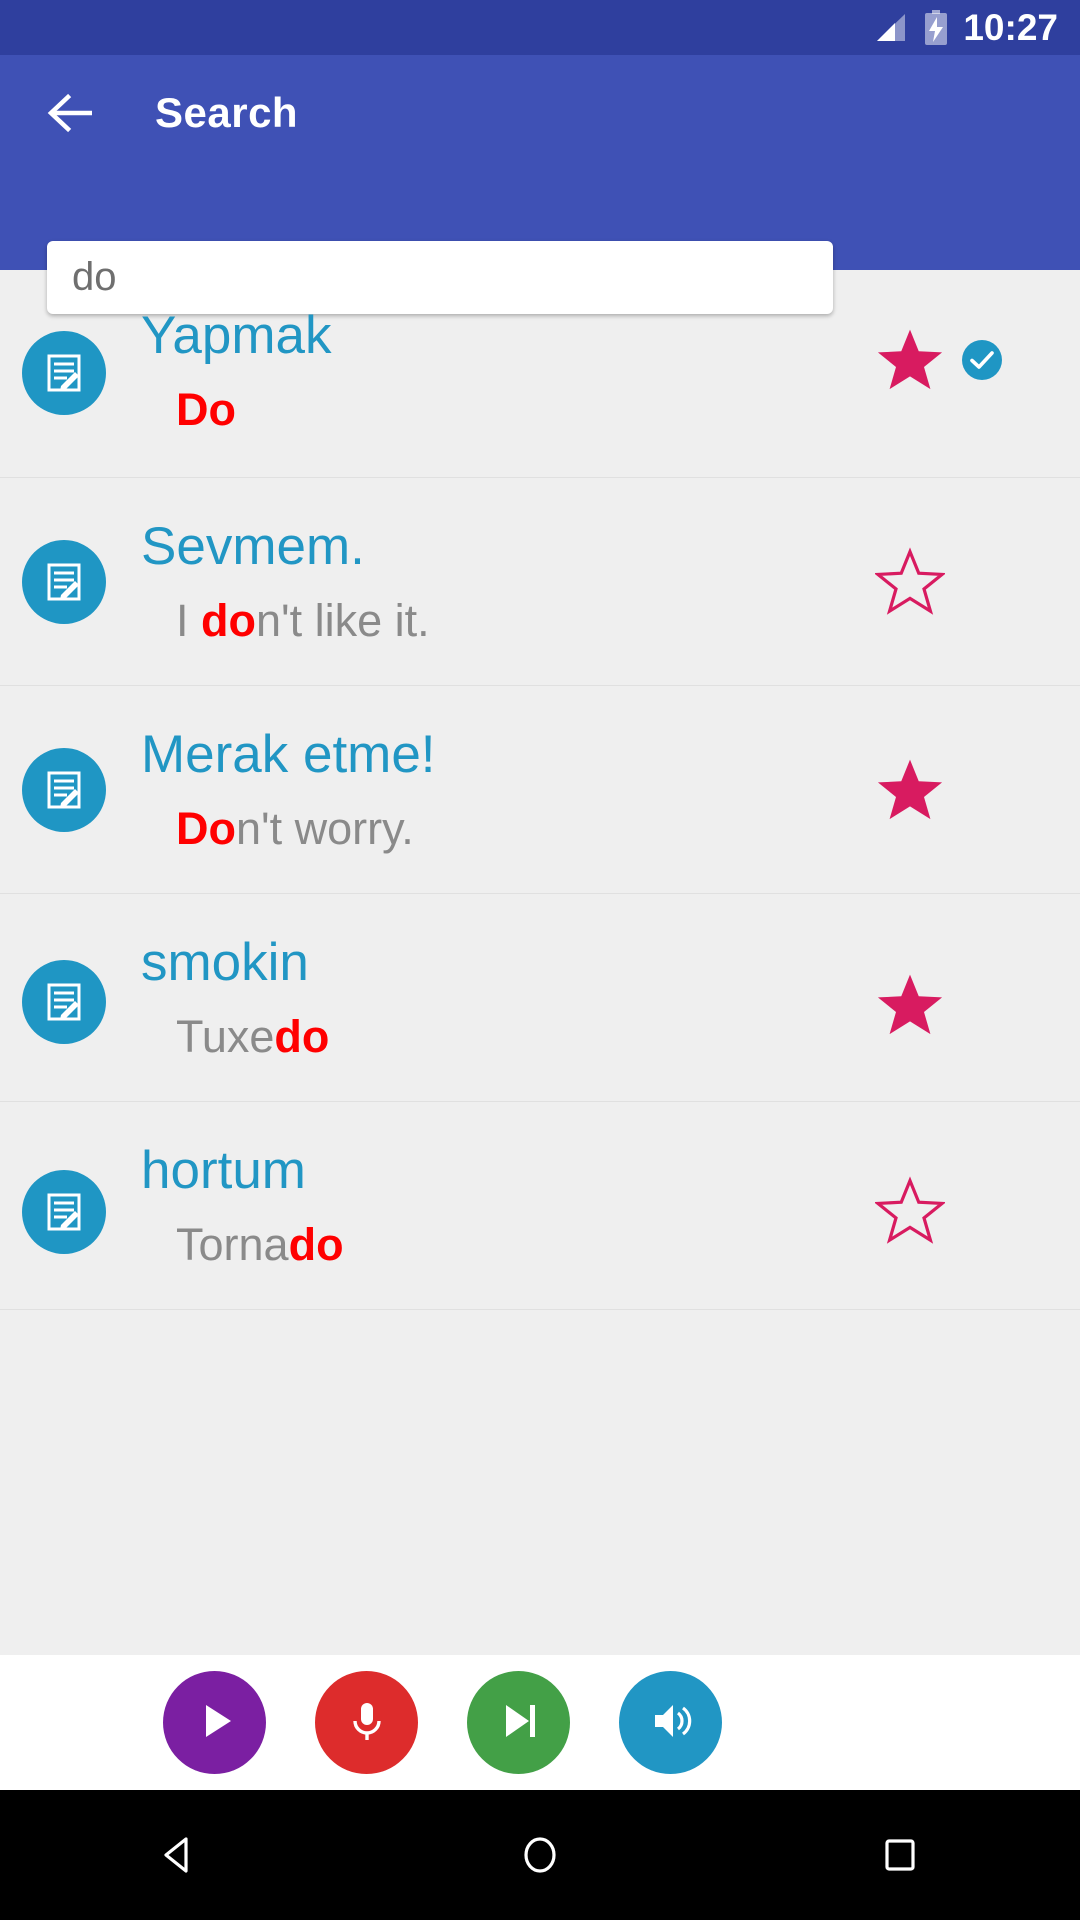 The width and height of the screenshot is (1080, 1920). Describe the element at coordinates (495, 1205) in the screenshot. I see `list-item-text: hortum Tornado` at that location.